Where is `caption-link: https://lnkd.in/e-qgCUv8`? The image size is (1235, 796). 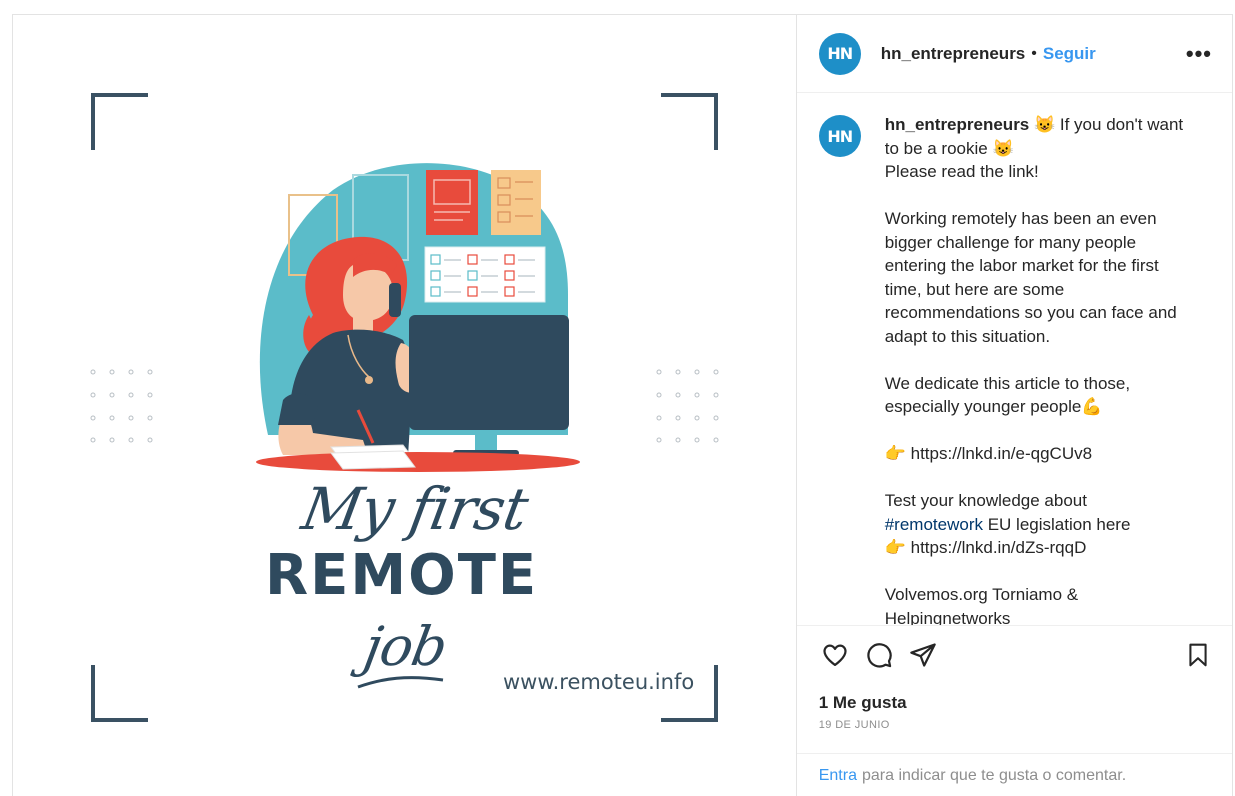 caption-link: https://lnkd.in/e-qgCUv8 is located at coordinates (1001, 453).